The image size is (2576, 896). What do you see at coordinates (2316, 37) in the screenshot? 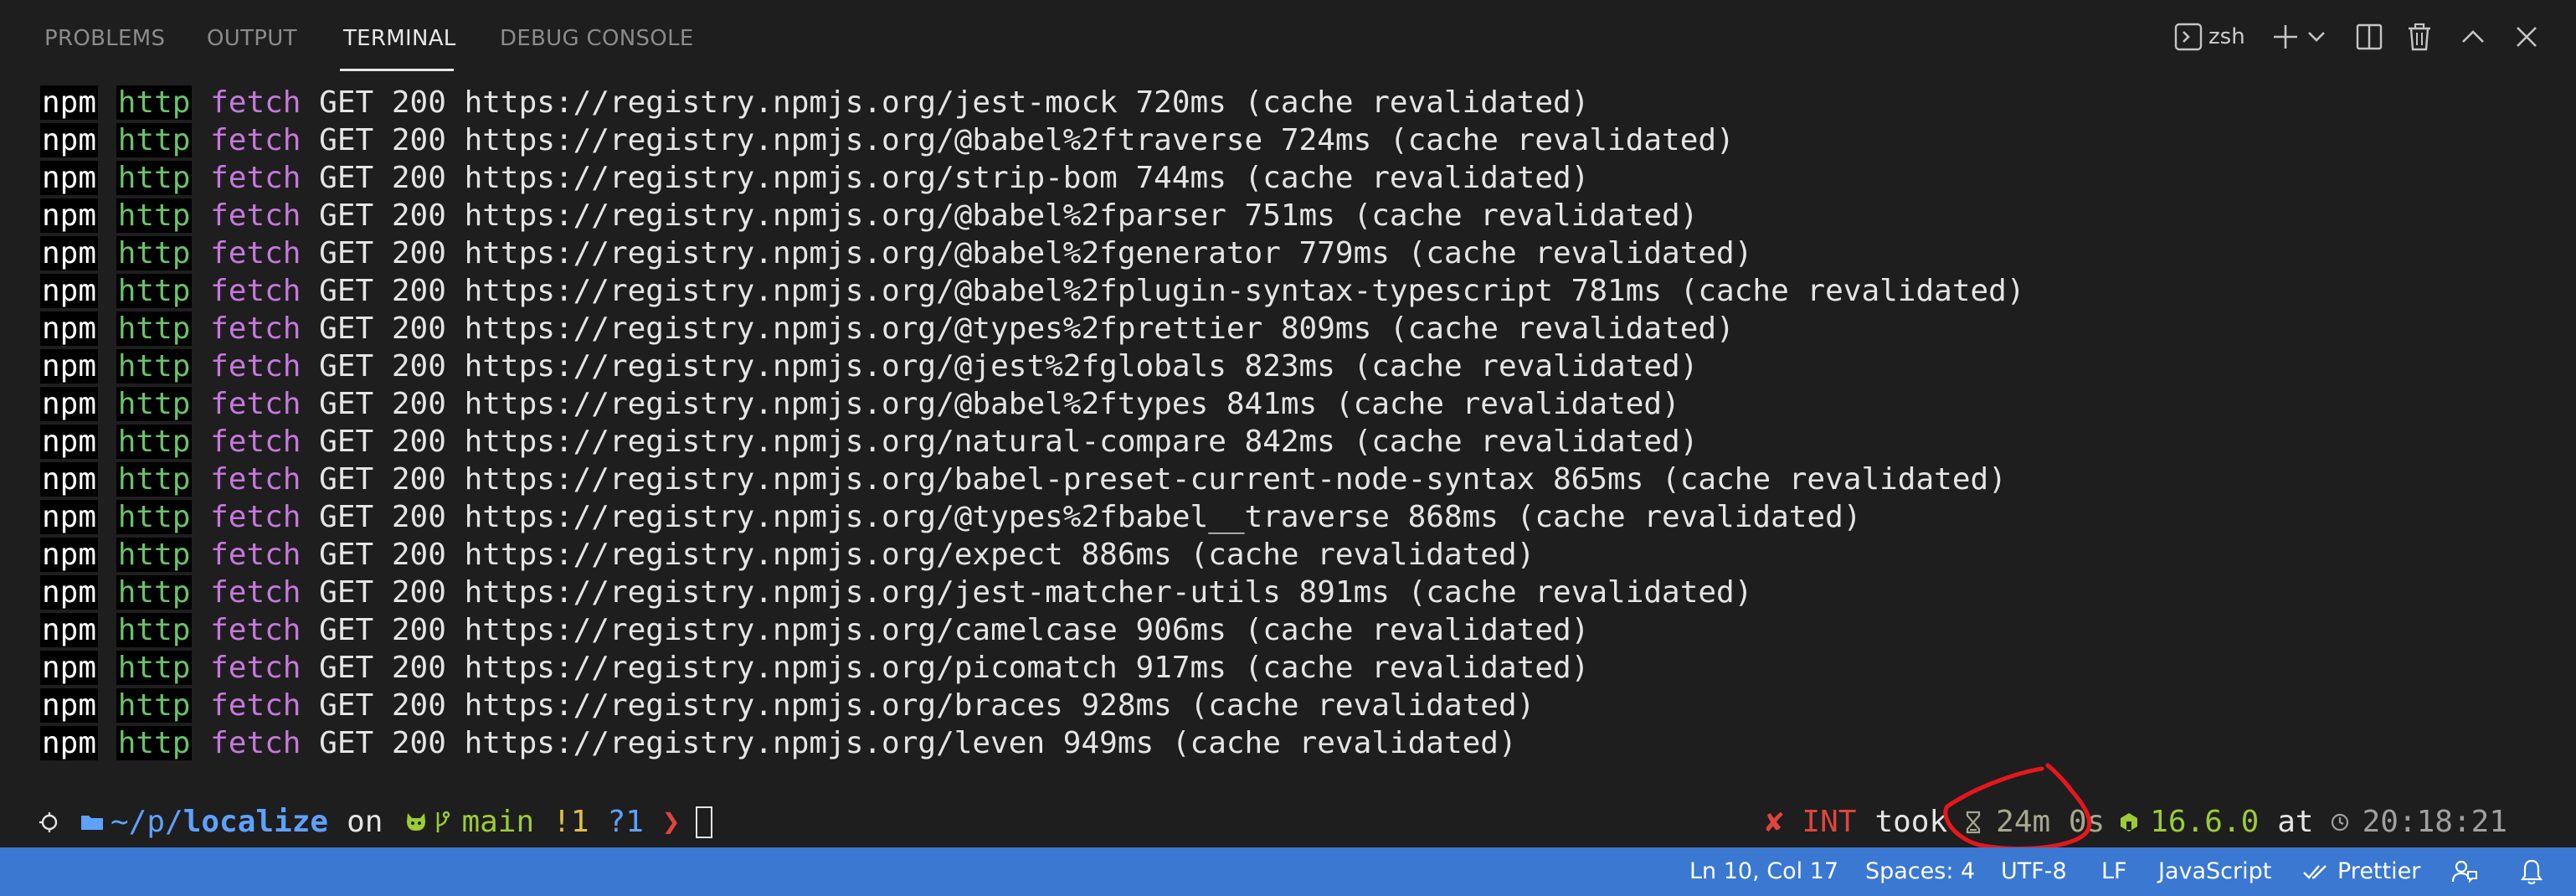
I see `chevron-down-icon` at bounding box center [2316, 37].